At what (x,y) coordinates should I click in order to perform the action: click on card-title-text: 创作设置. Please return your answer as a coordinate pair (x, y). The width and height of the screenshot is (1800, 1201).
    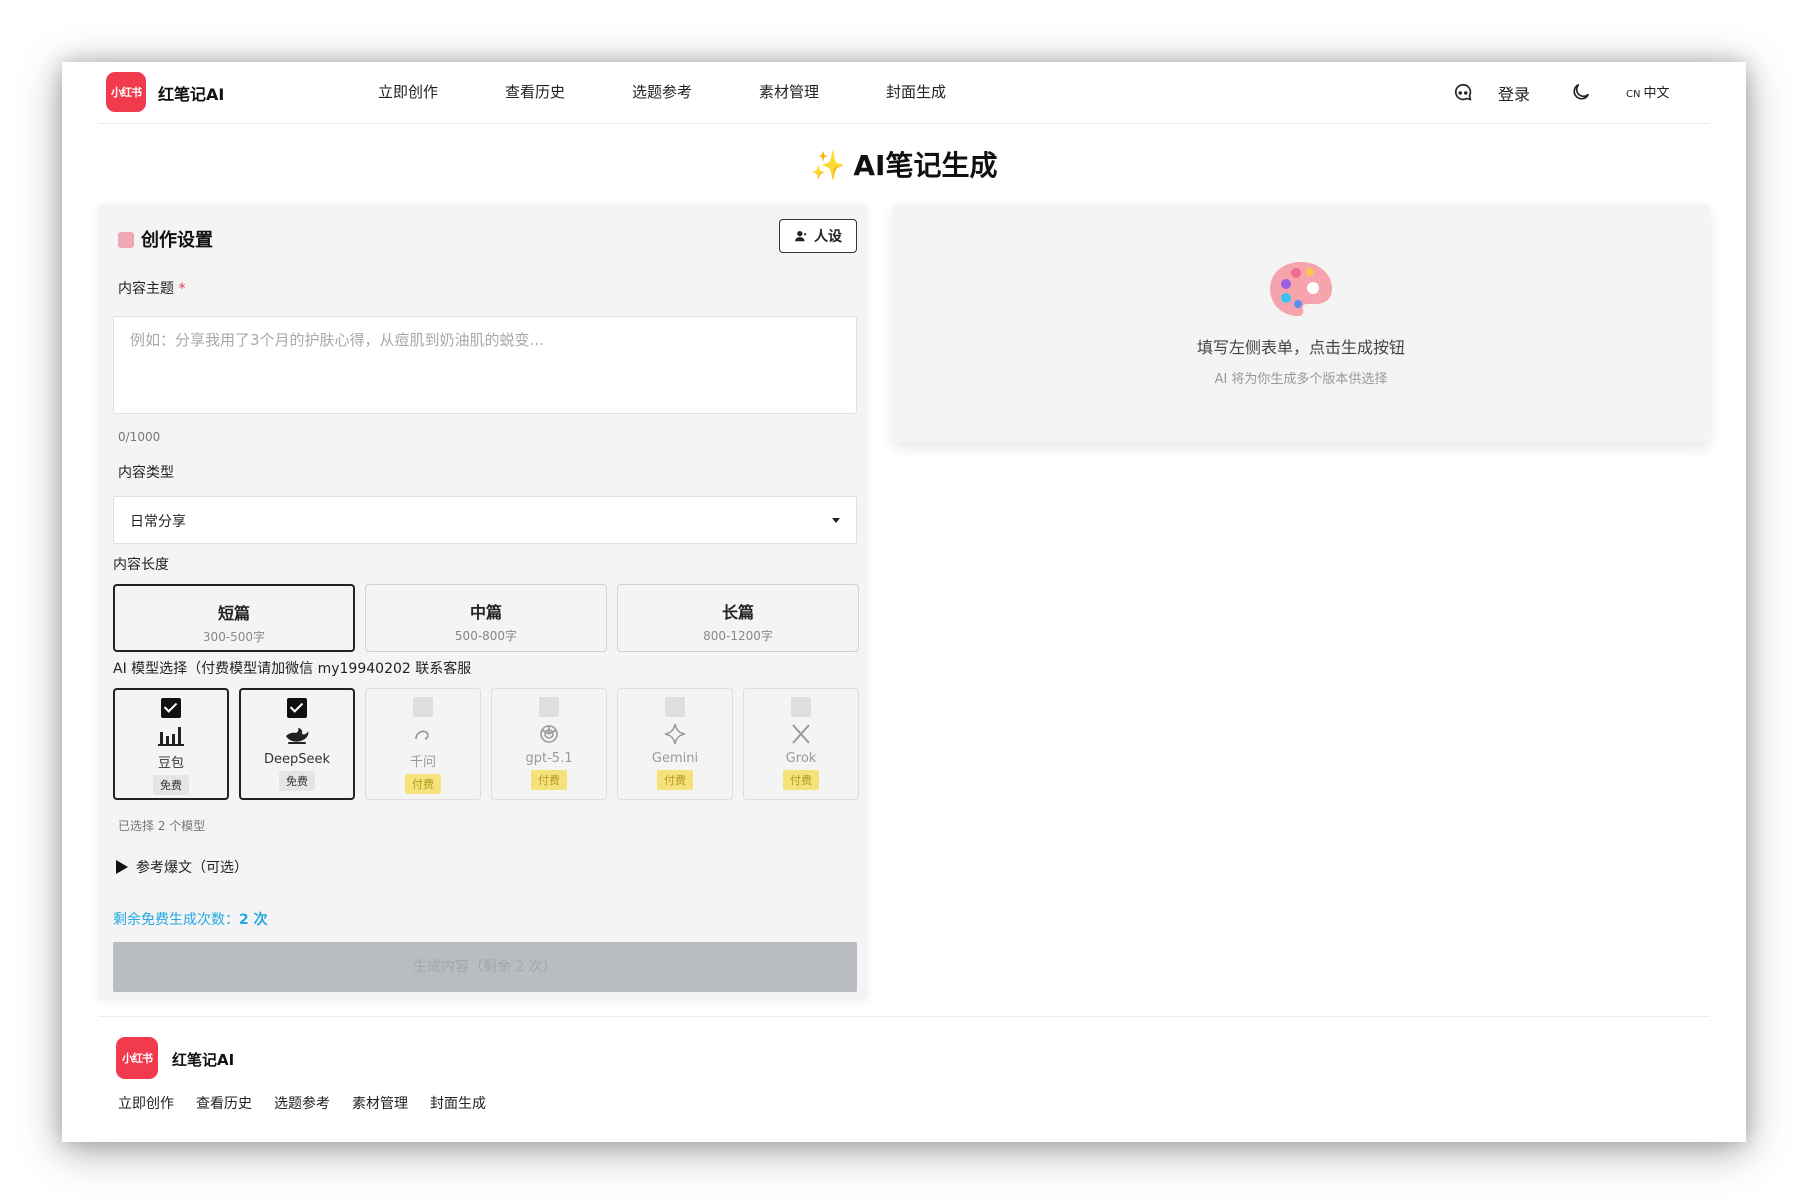
    Looking at the image, I should click on (177, 240).